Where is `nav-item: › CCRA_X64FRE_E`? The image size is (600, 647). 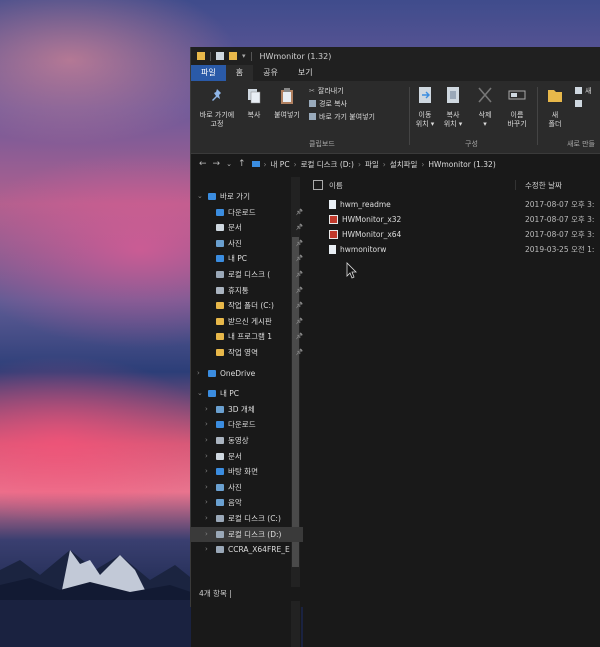 nav-item: › CCRA_X64FRE_E is located at coordinates (248, 549).